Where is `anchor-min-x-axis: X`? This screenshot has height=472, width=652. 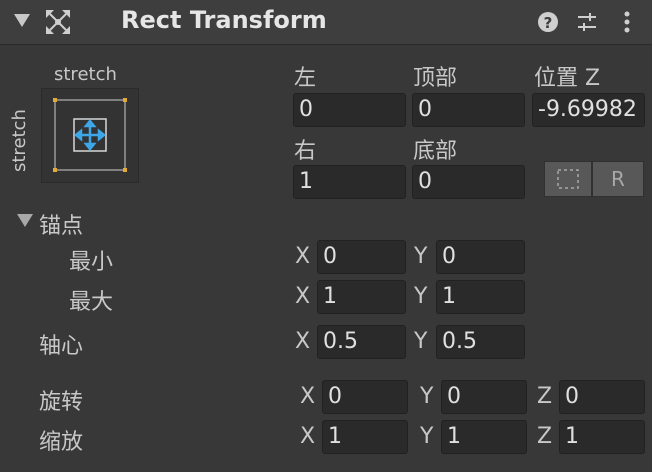 anchor-min-x-axis: X is located at coordinates (302, 256).